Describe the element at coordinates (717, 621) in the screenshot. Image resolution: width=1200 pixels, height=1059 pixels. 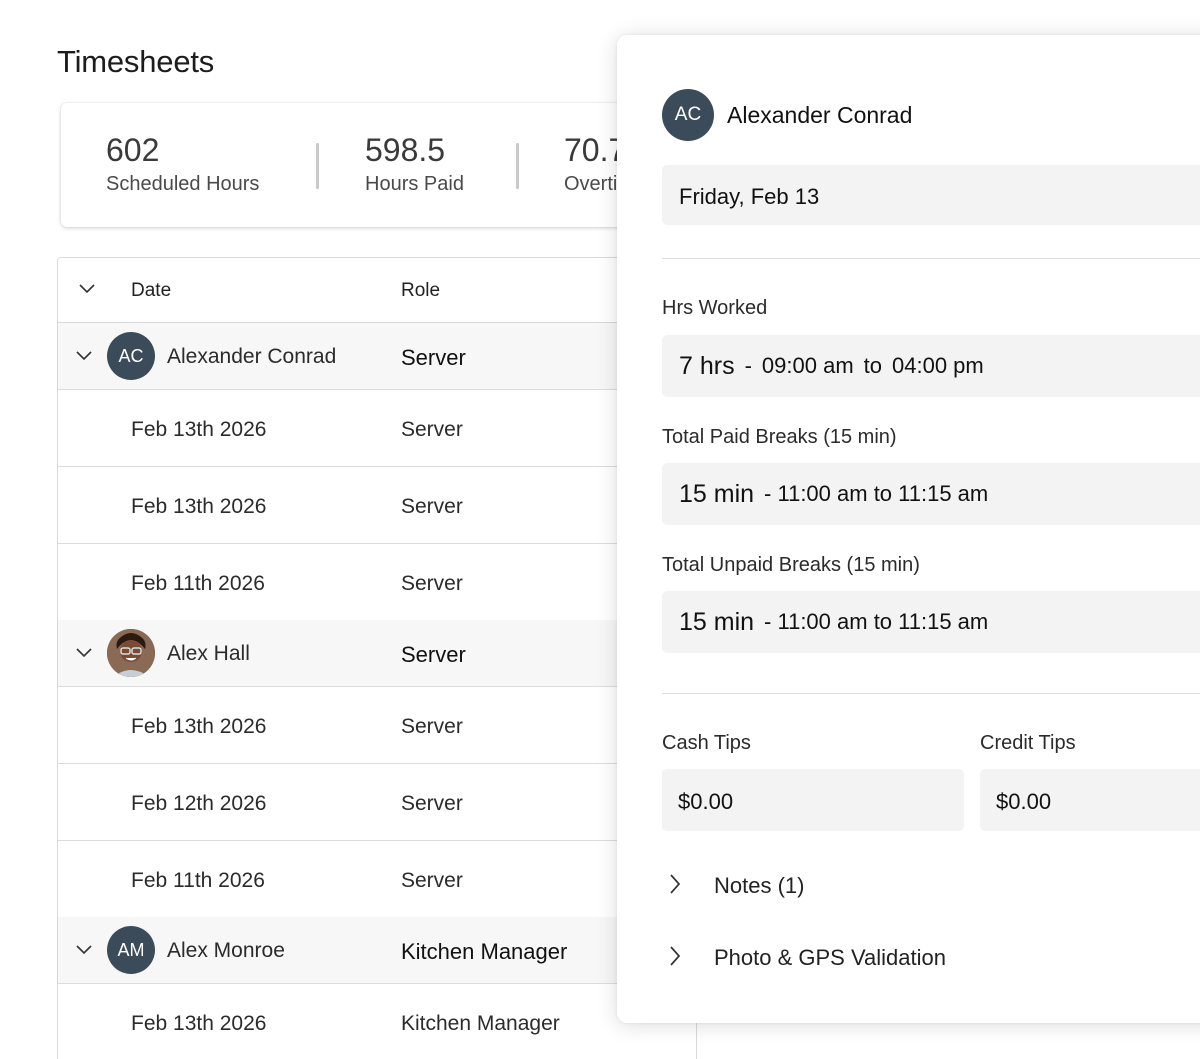
I see `unpaid-breaks-duration: 15 min` at that location.